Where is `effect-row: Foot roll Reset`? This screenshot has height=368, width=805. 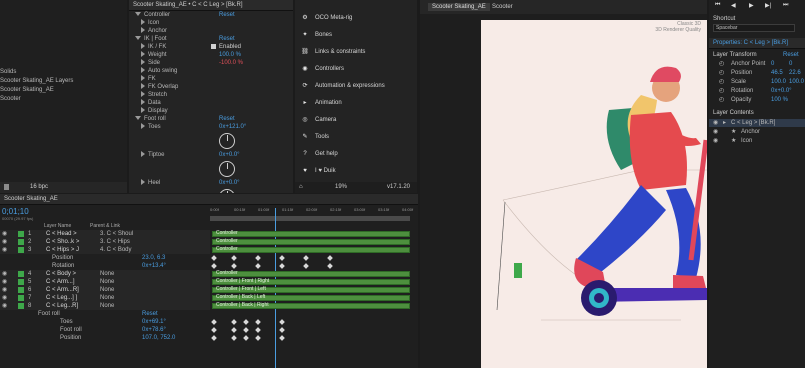 effect-row: Foot roll Reset is located at coordinates (211, 119).